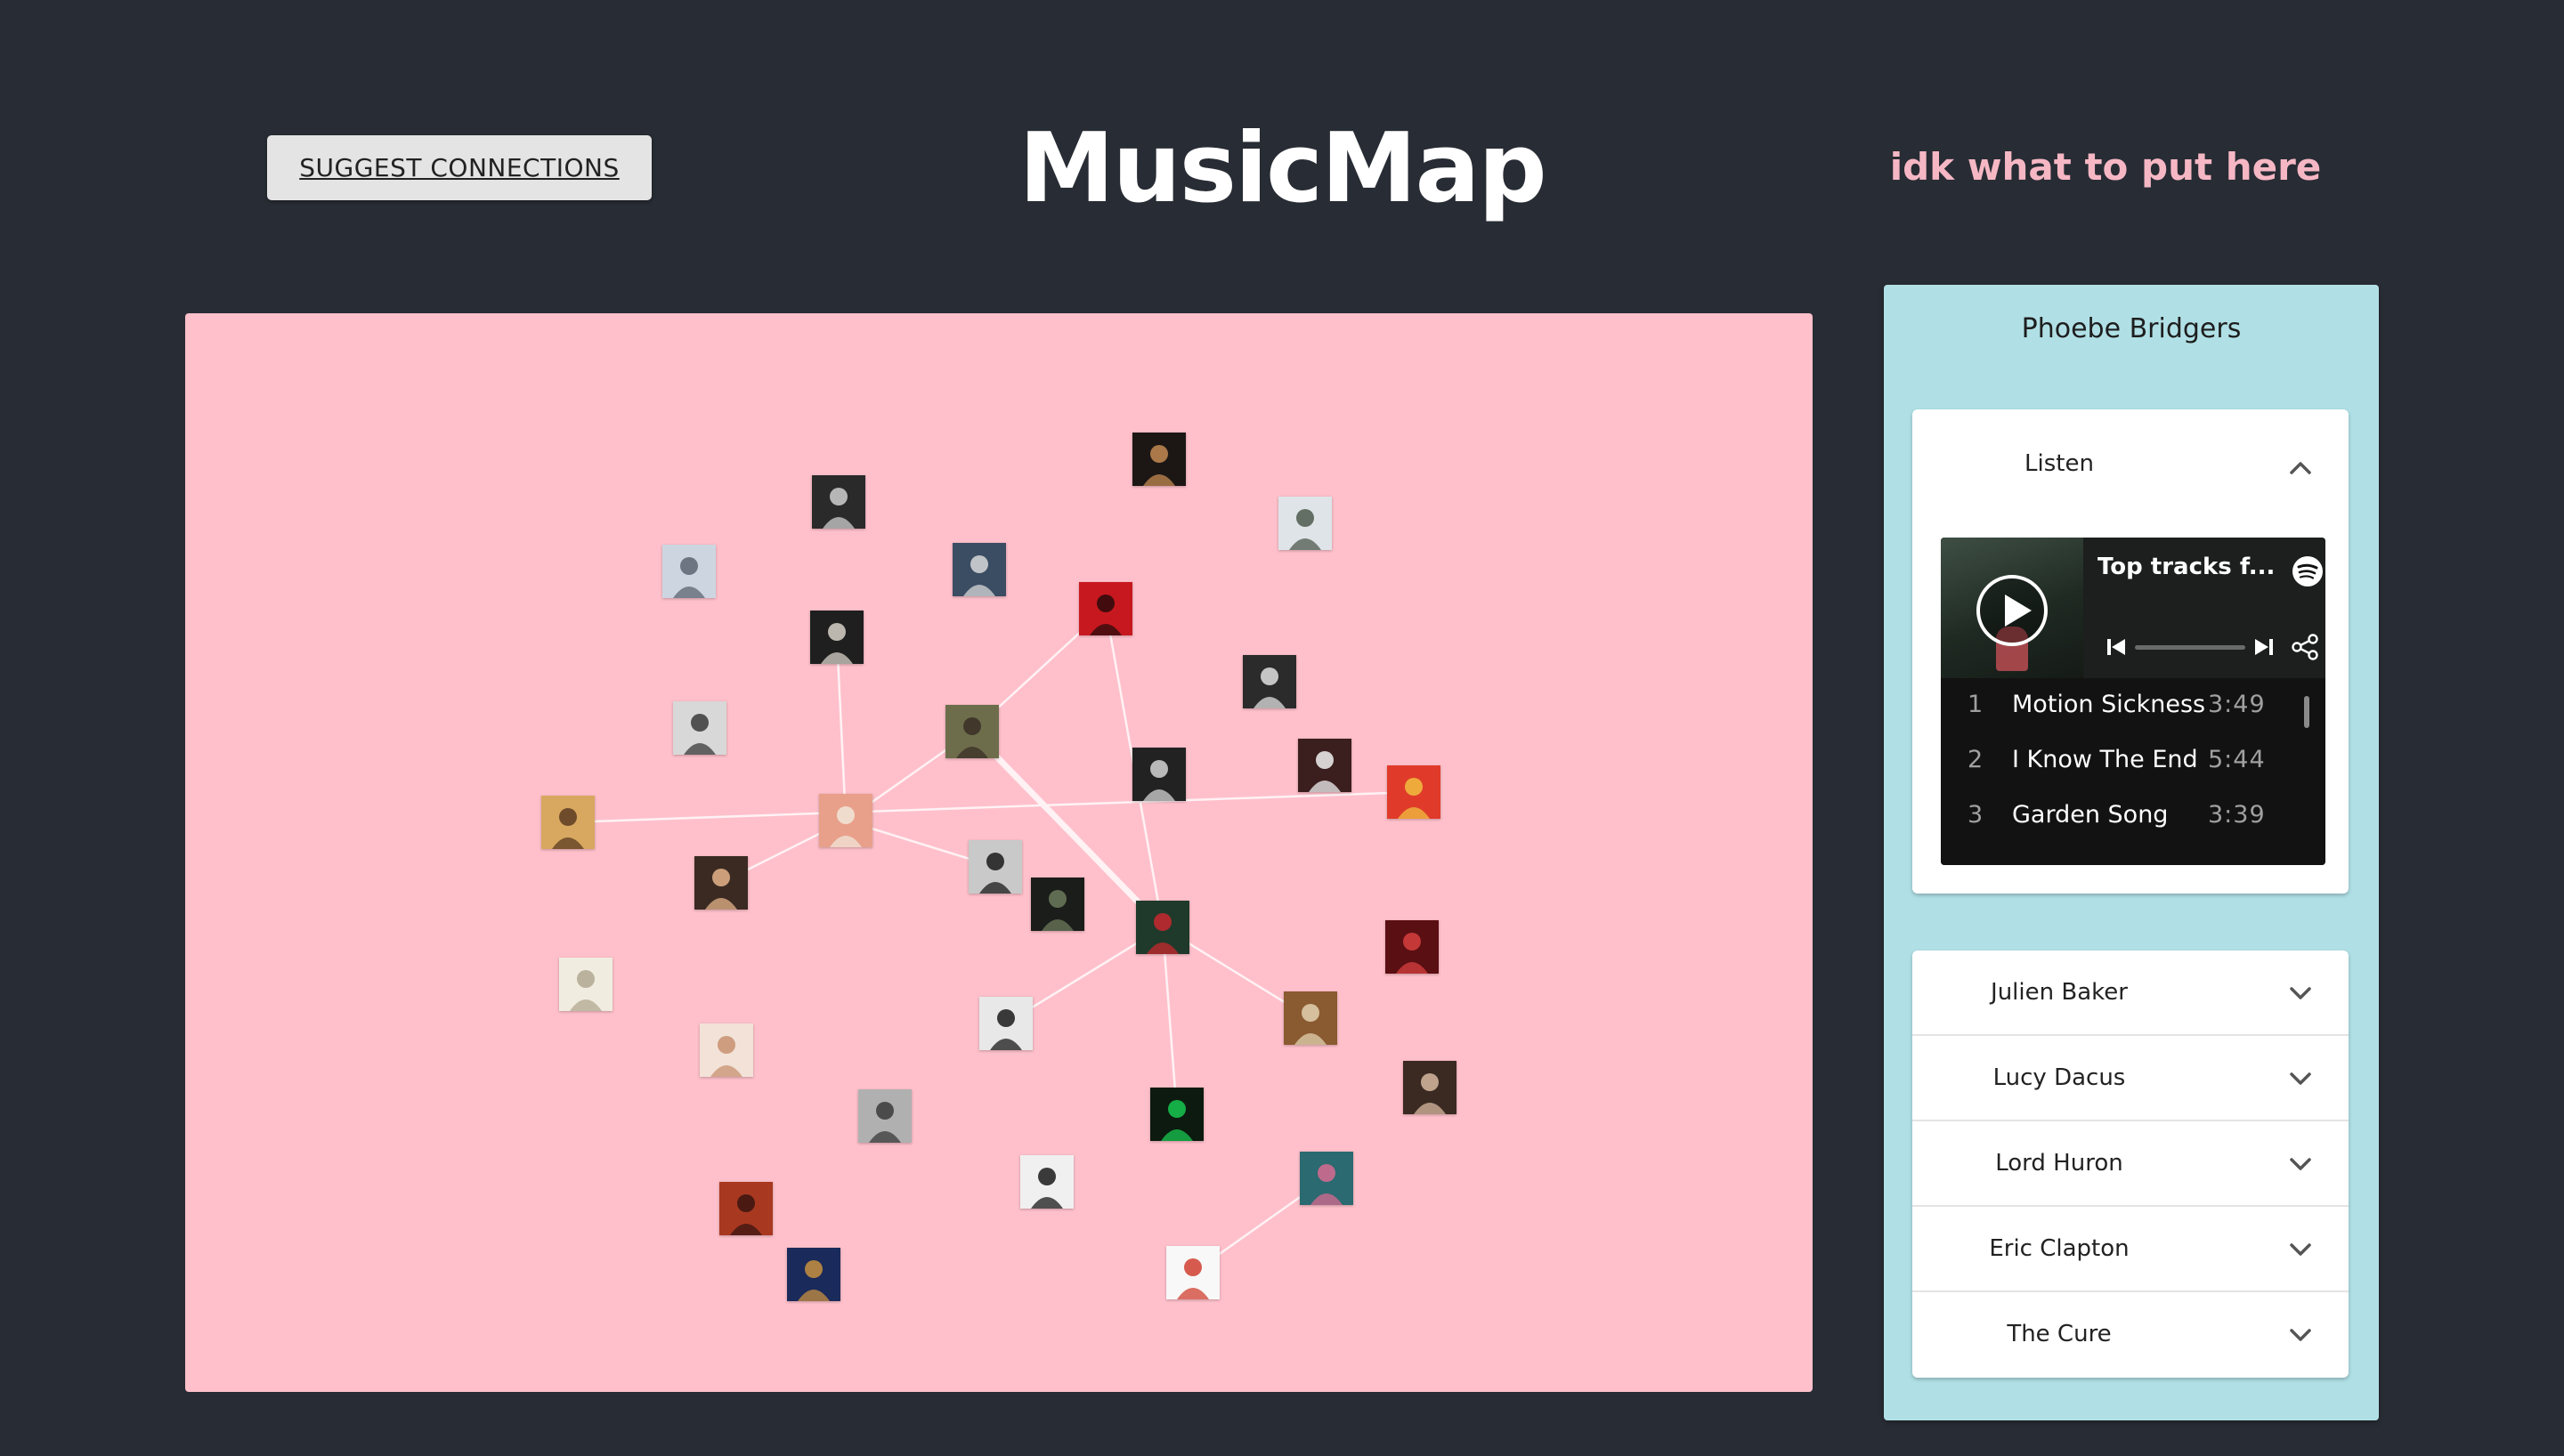  Describe the element at coordinates (2105, 167) in the screenshot. I see `header-note: idk what to put here` at that location.